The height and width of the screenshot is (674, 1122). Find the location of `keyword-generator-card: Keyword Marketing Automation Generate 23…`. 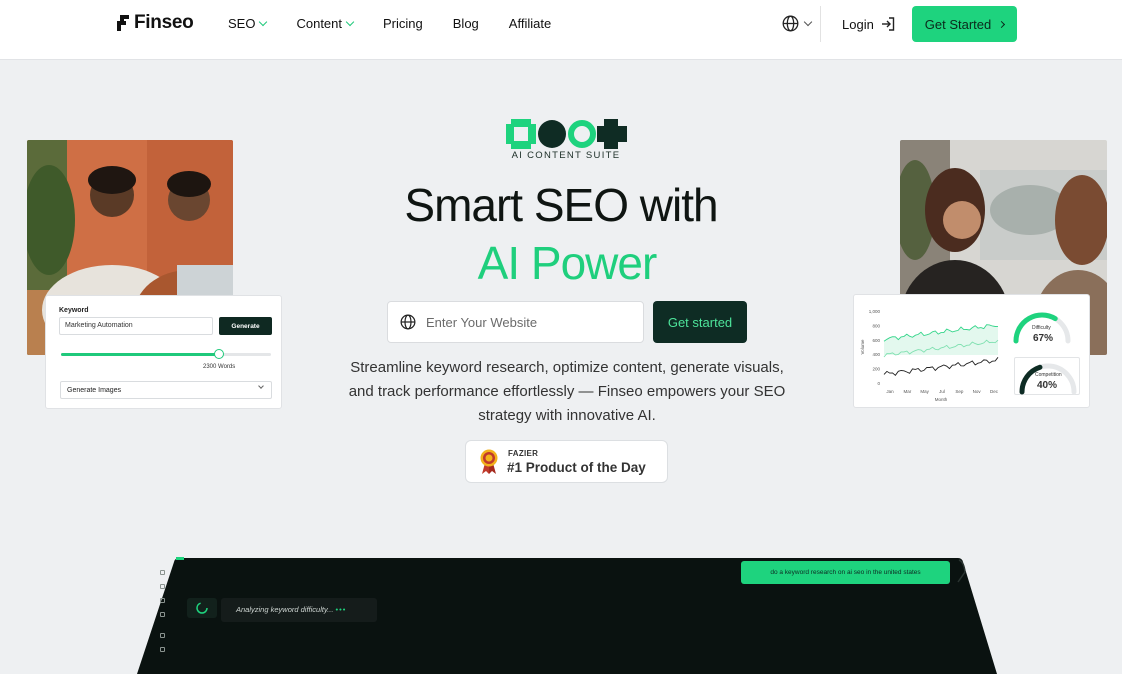

keyword-generator-card: Keyword Marketing Automation Generate 23… is located at coordinates (163, 352).